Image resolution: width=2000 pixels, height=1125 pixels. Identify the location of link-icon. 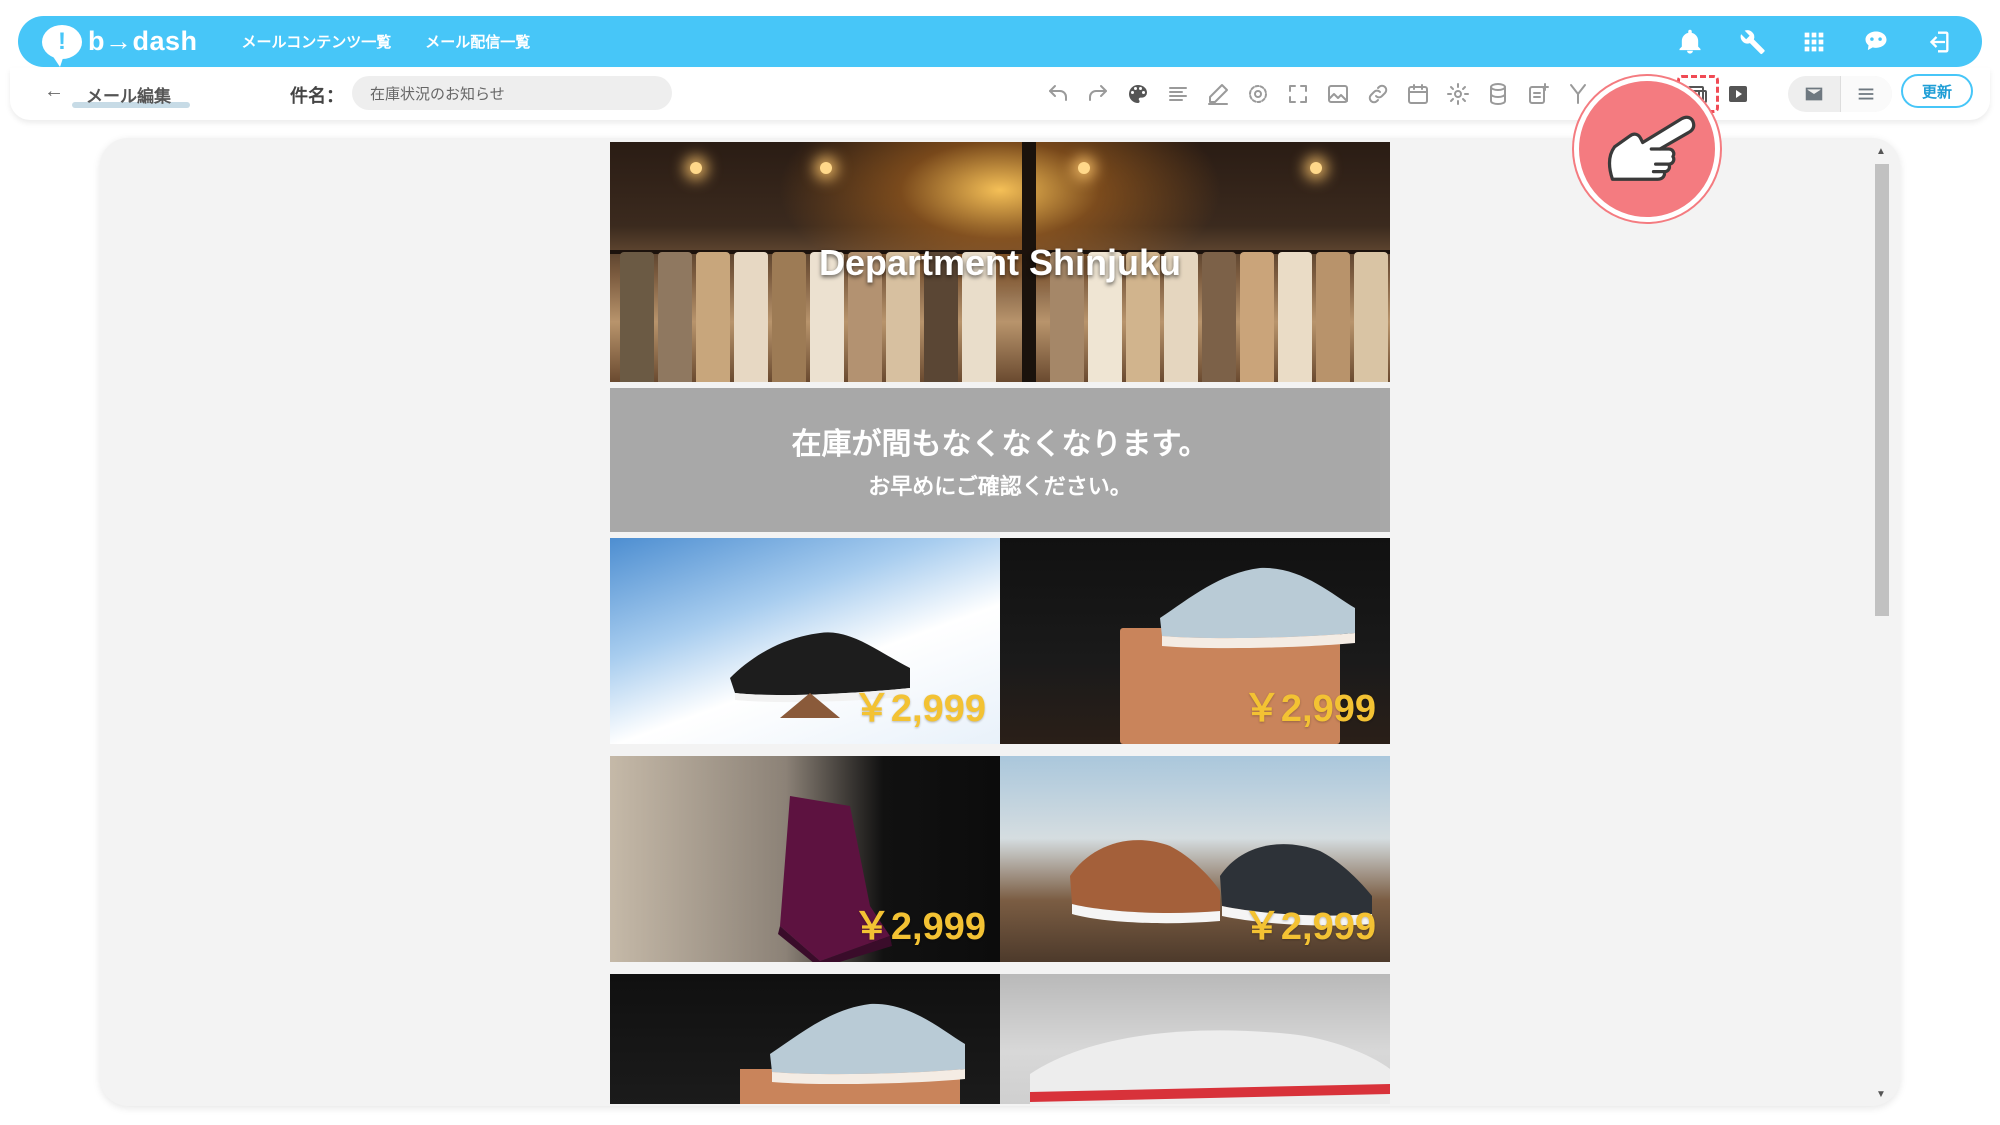
(1378, 94).